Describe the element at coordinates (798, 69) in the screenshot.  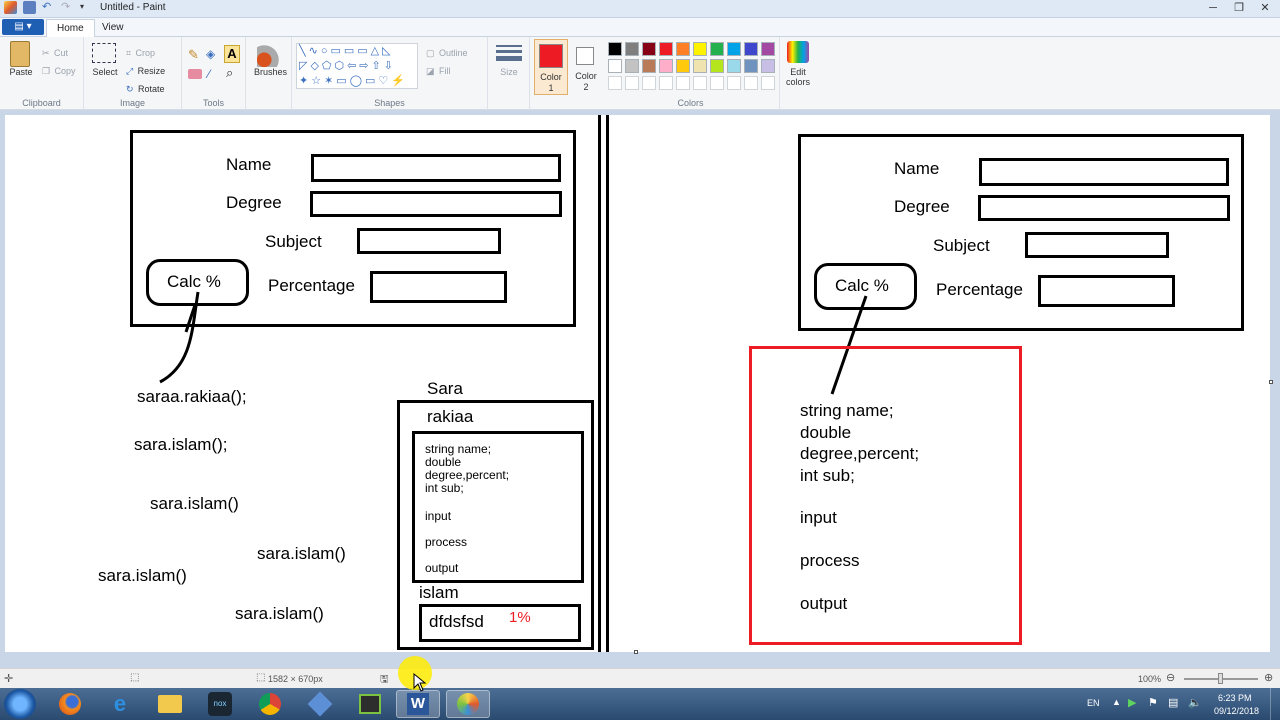
I see `edit-colors-button: Edit colors` at that location.